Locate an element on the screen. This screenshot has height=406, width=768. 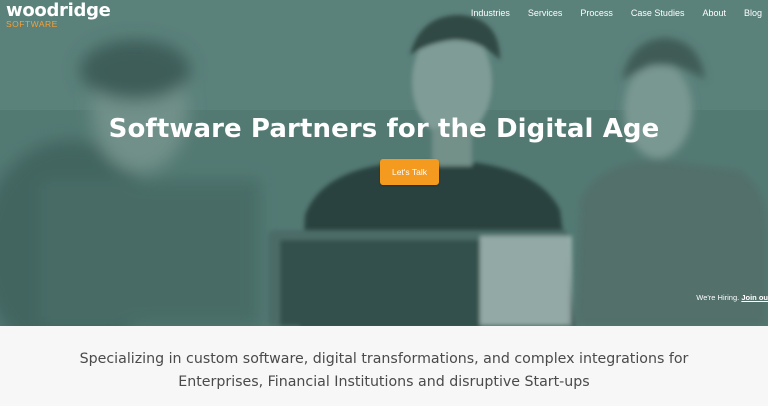
lets-talk-button: Let's Talk is located at coordinates (409, 172).